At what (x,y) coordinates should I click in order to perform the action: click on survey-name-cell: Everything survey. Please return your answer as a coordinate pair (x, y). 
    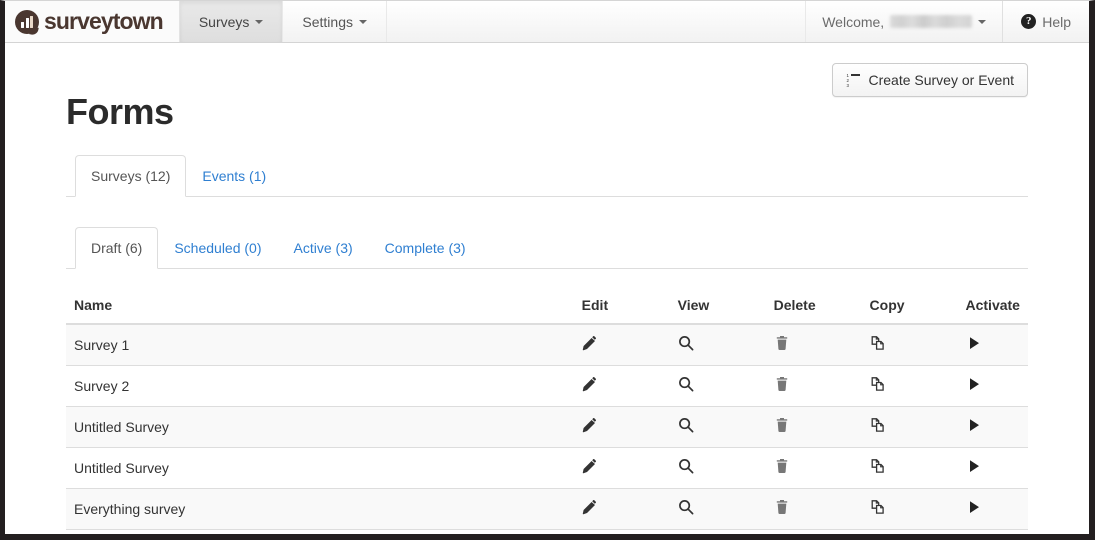
    Looking at the image, I should click on (320, 508).